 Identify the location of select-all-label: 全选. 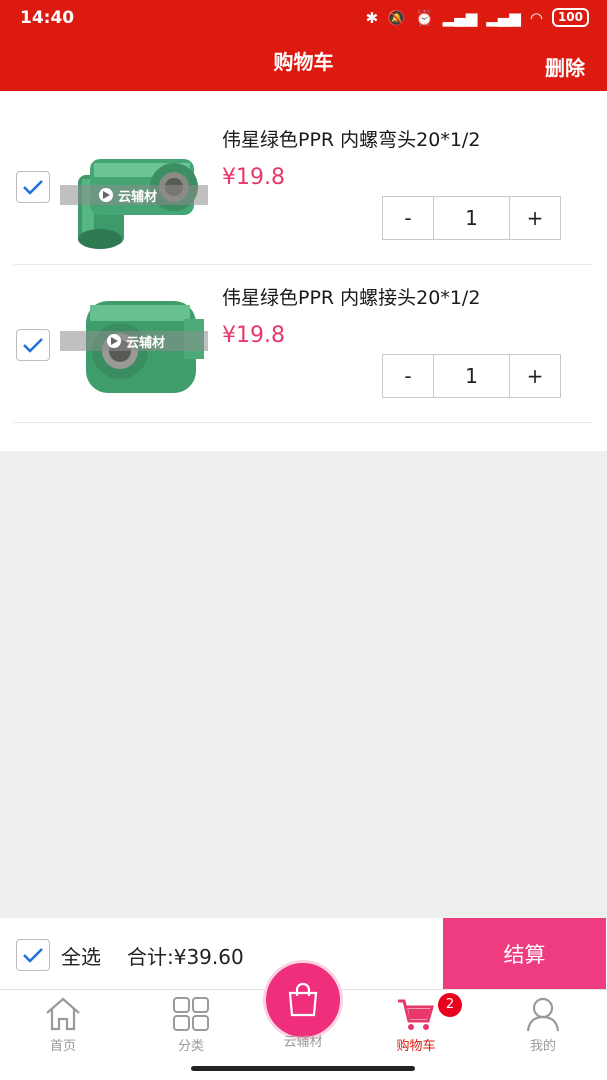
(81, 955).